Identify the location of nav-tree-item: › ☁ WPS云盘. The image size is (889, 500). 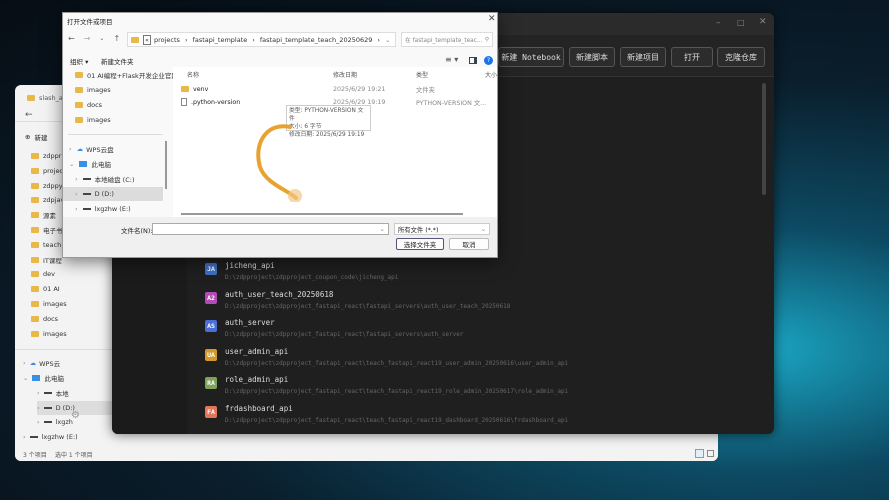
(113, 149).